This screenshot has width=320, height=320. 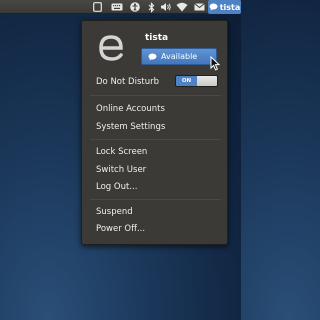 What do you see at coordinates (213, 7) in the screenshot?
I see `chat-status-icon` at bounding box center [213, 7].